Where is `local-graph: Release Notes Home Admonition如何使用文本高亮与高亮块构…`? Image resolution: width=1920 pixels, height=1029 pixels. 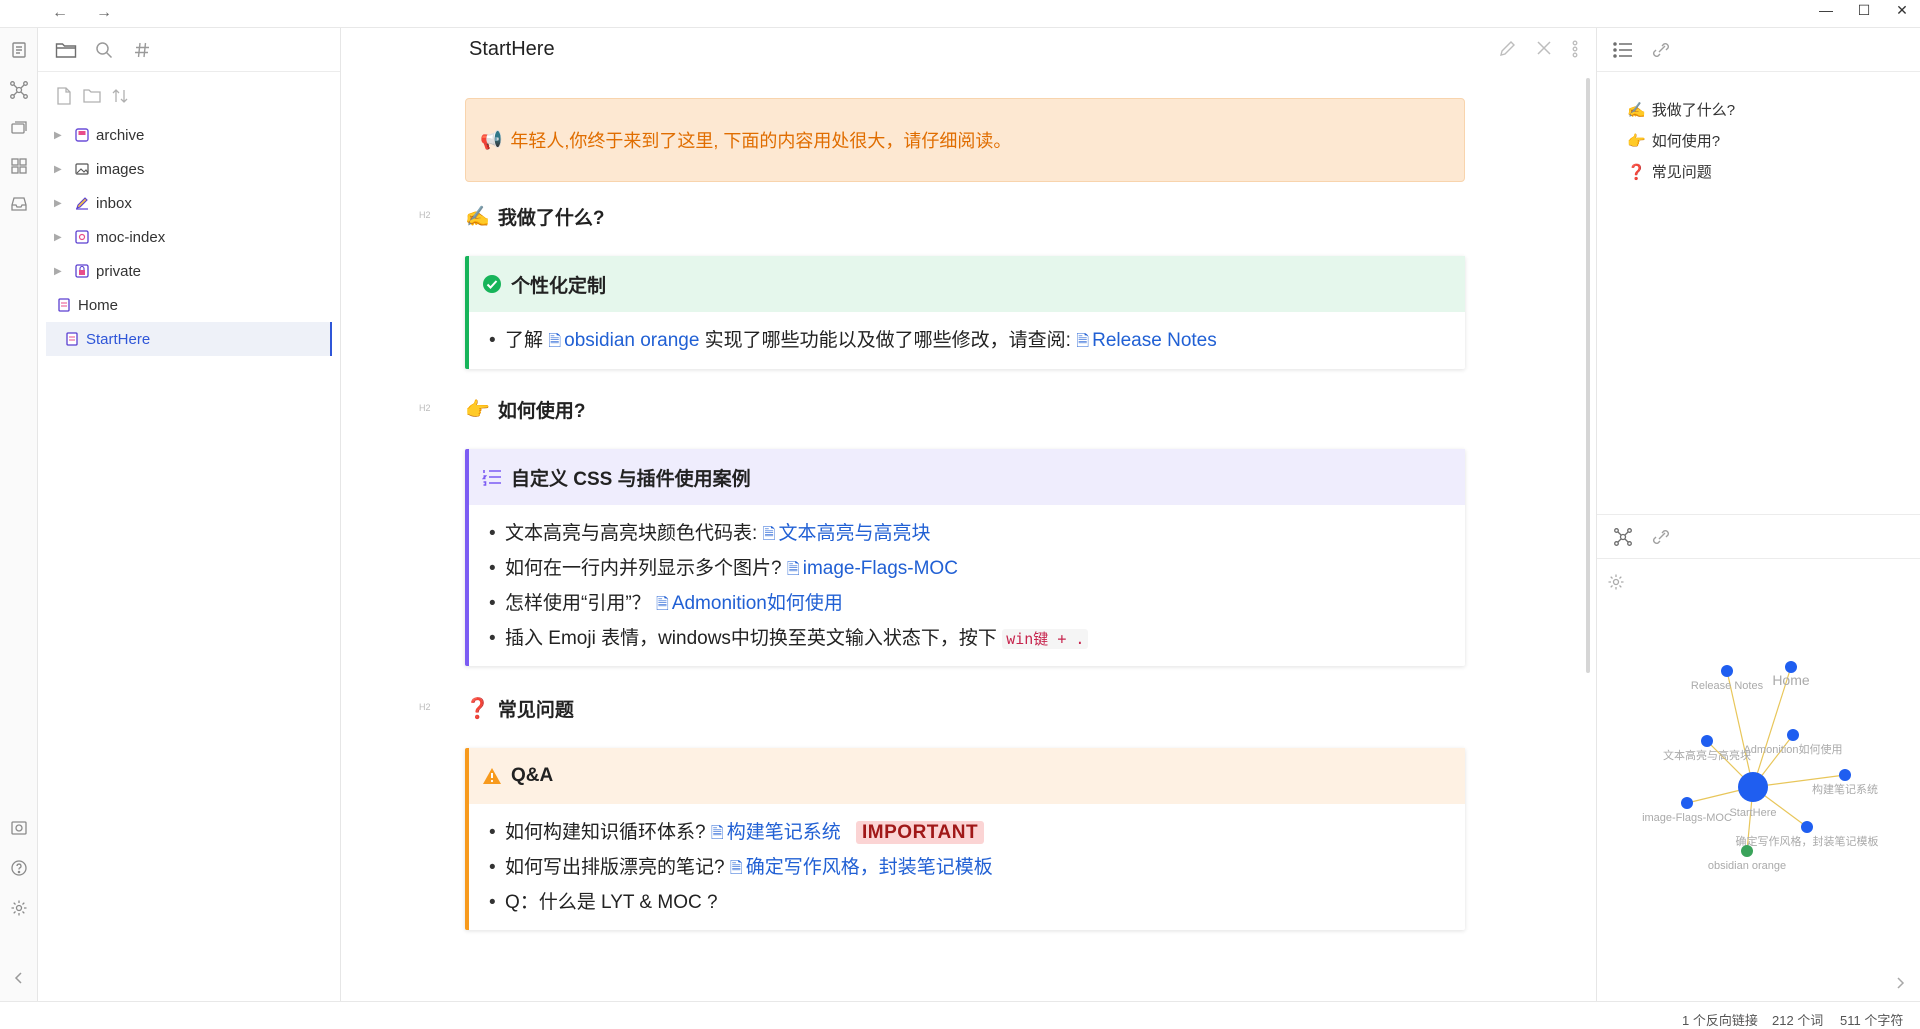 local-graph: Release Notes Home Admonition如何使用文本高亮与高亮块构… is located at coordinates (1758, 805).